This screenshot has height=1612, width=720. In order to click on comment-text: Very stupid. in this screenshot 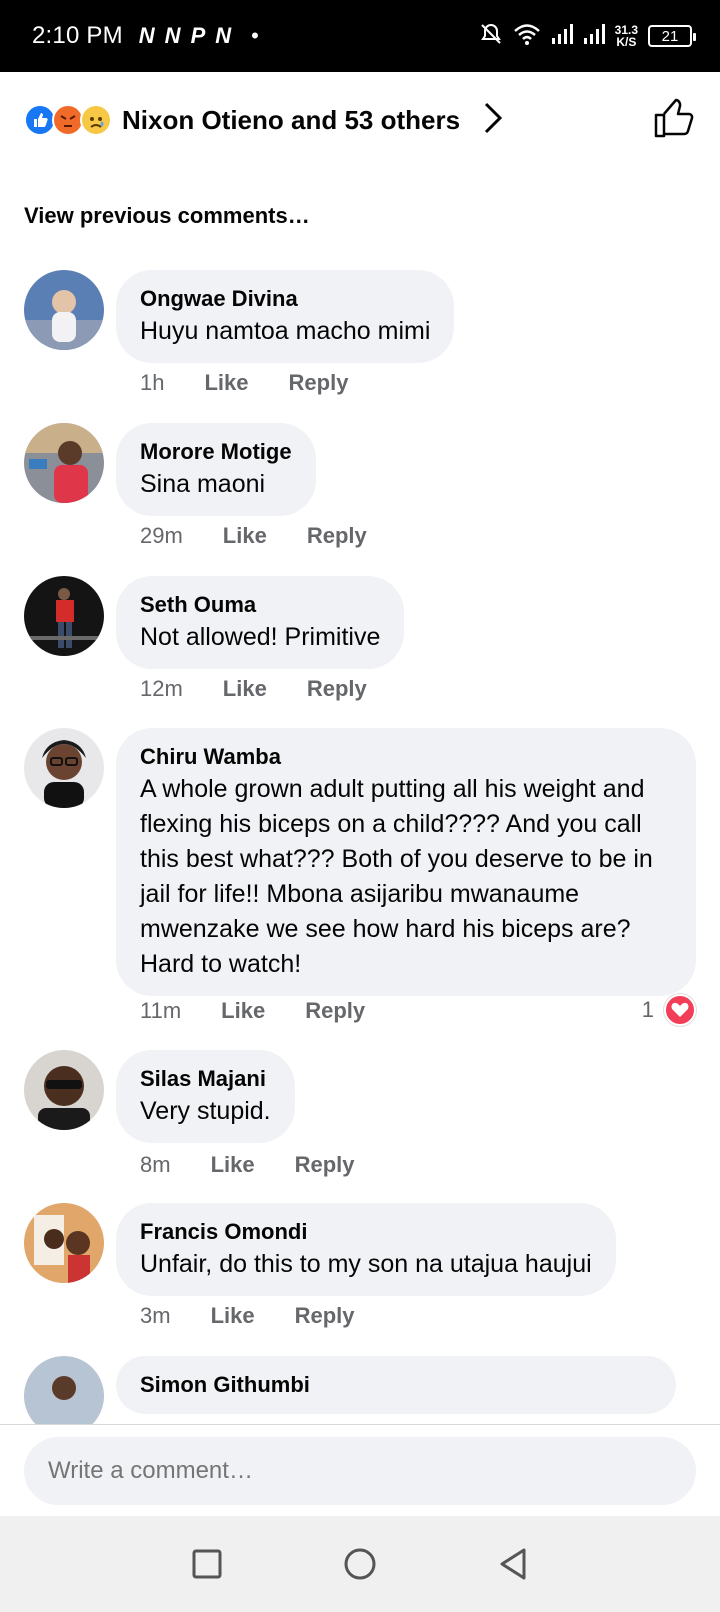, I will do `click(205, 1111)`.